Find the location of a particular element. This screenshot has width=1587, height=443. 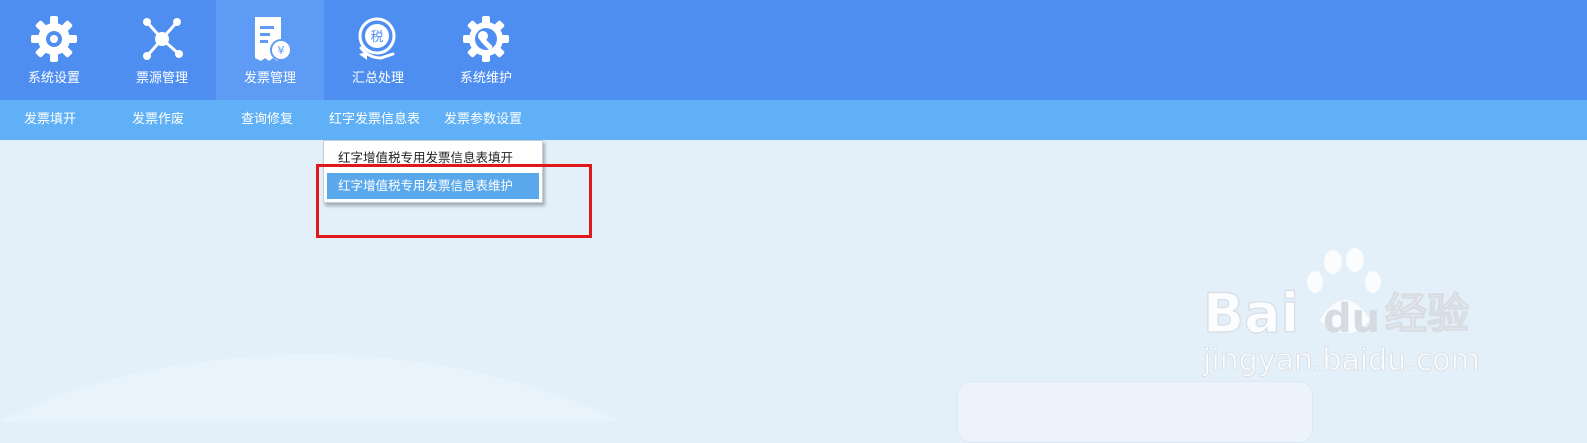

gear-icon is located at coordinates (54, 39).